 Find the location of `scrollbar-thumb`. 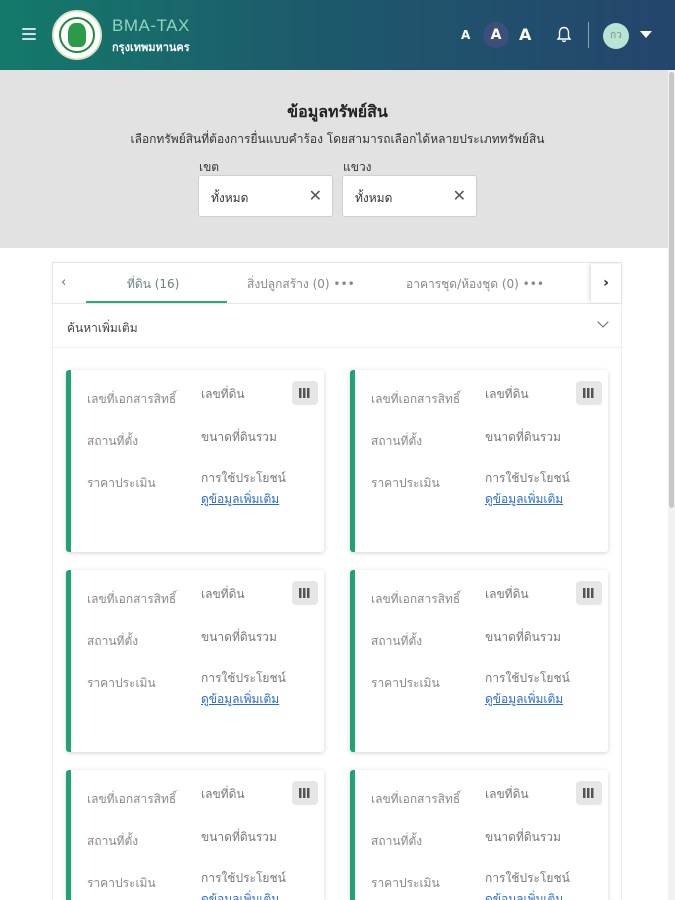

scrollbar-thumb is located at coordinates (671, 290).